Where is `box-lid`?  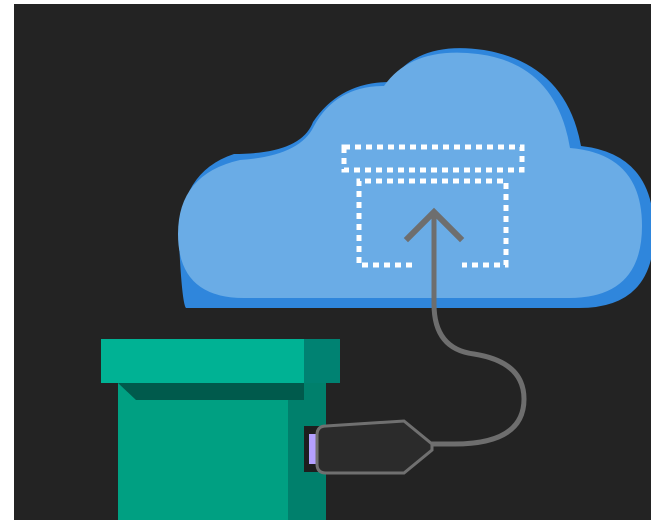
box-lid is located at coordinates (202, 361).